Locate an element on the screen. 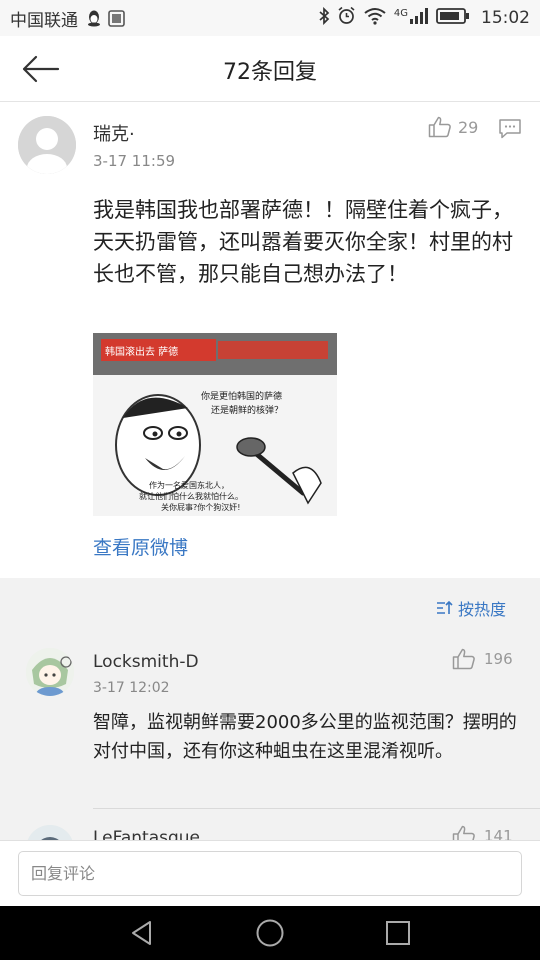 The height and width of the screenshot is (960, 540). comment-icon is located at coordinates (510, 129).